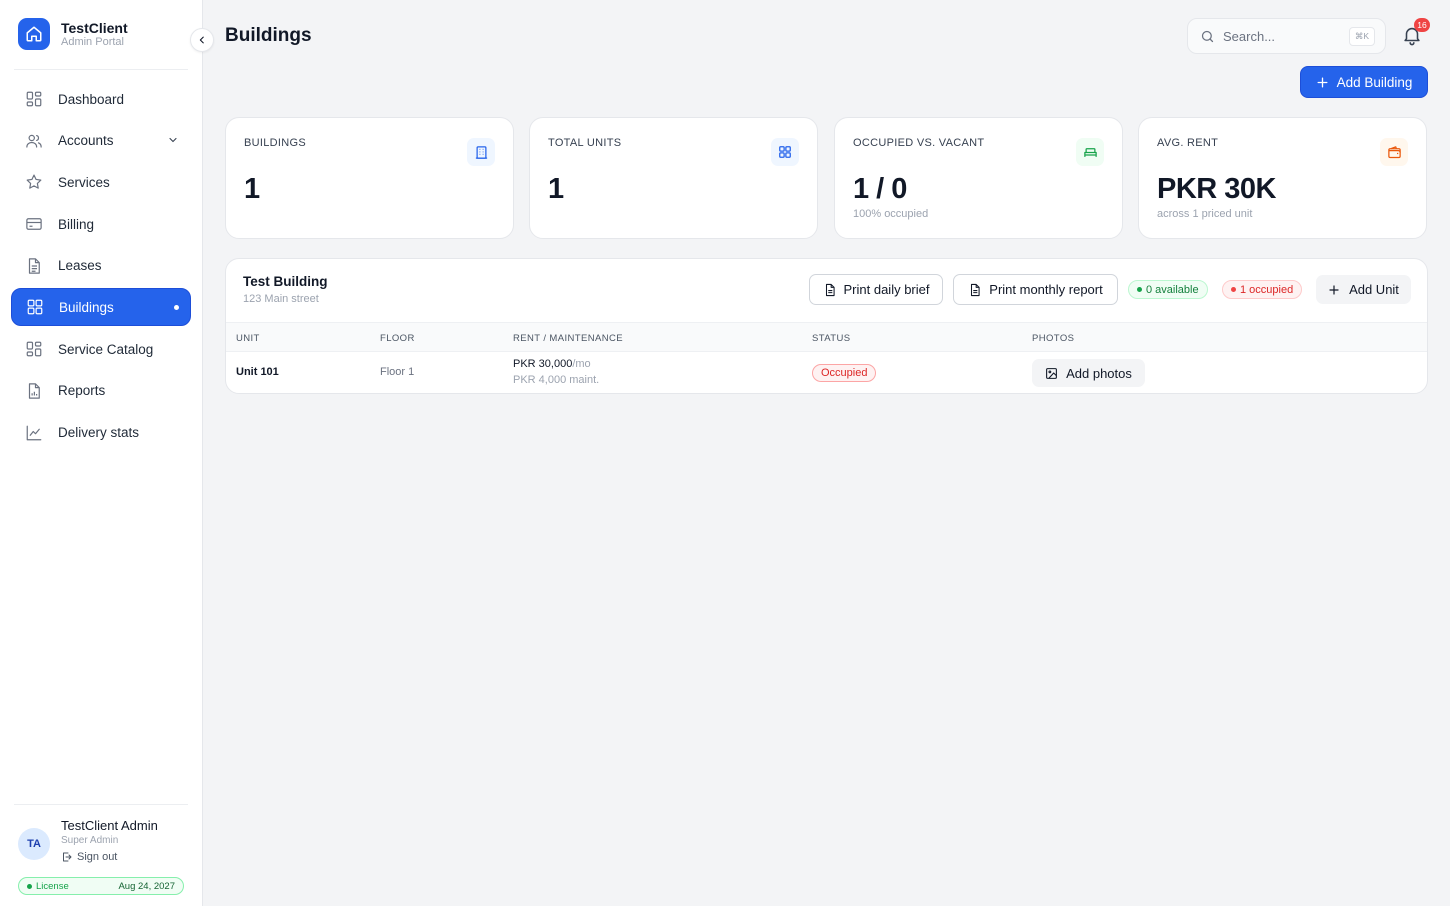 This screenshot has height=906, width=1450. I want to click on search-input: Search... ⌘K, so click(1286, 36).